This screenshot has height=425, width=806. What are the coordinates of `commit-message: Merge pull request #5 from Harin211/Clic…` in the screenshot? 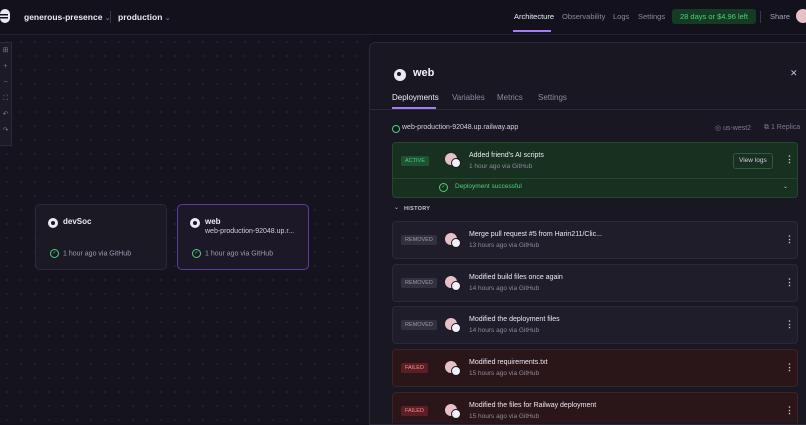 It's located at (535, 234).